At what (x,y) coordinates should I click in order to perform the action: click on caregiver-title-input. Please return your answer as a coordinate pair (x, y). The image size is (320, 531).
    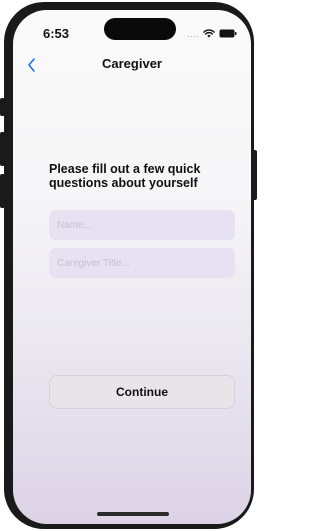
    Looking at the image, I should click on (142, 263).